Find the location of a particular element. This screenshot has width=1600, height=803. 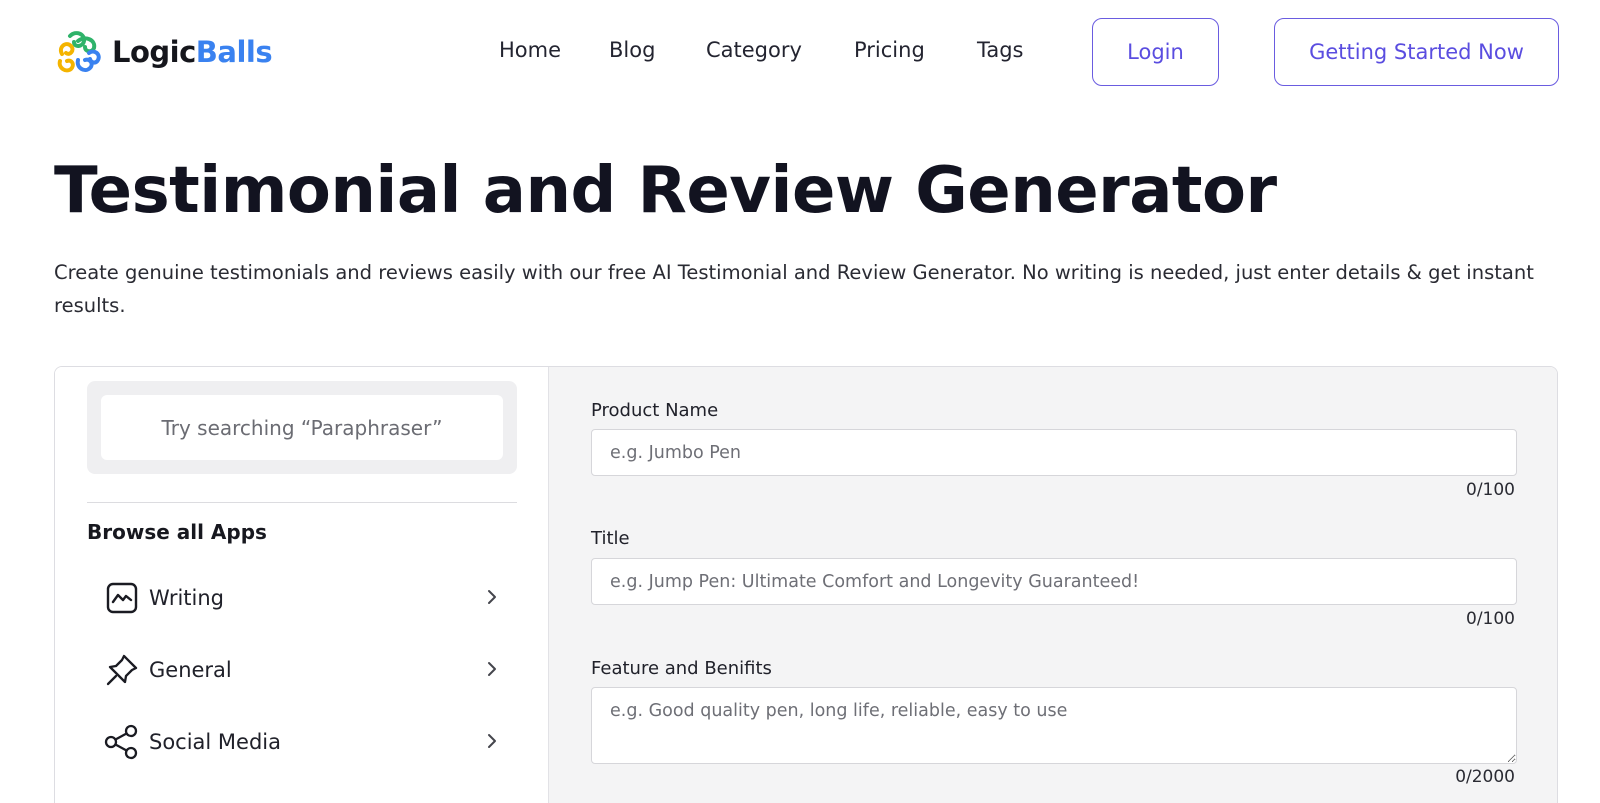

logo: LogicBalls is located at coordinates (163, 52).